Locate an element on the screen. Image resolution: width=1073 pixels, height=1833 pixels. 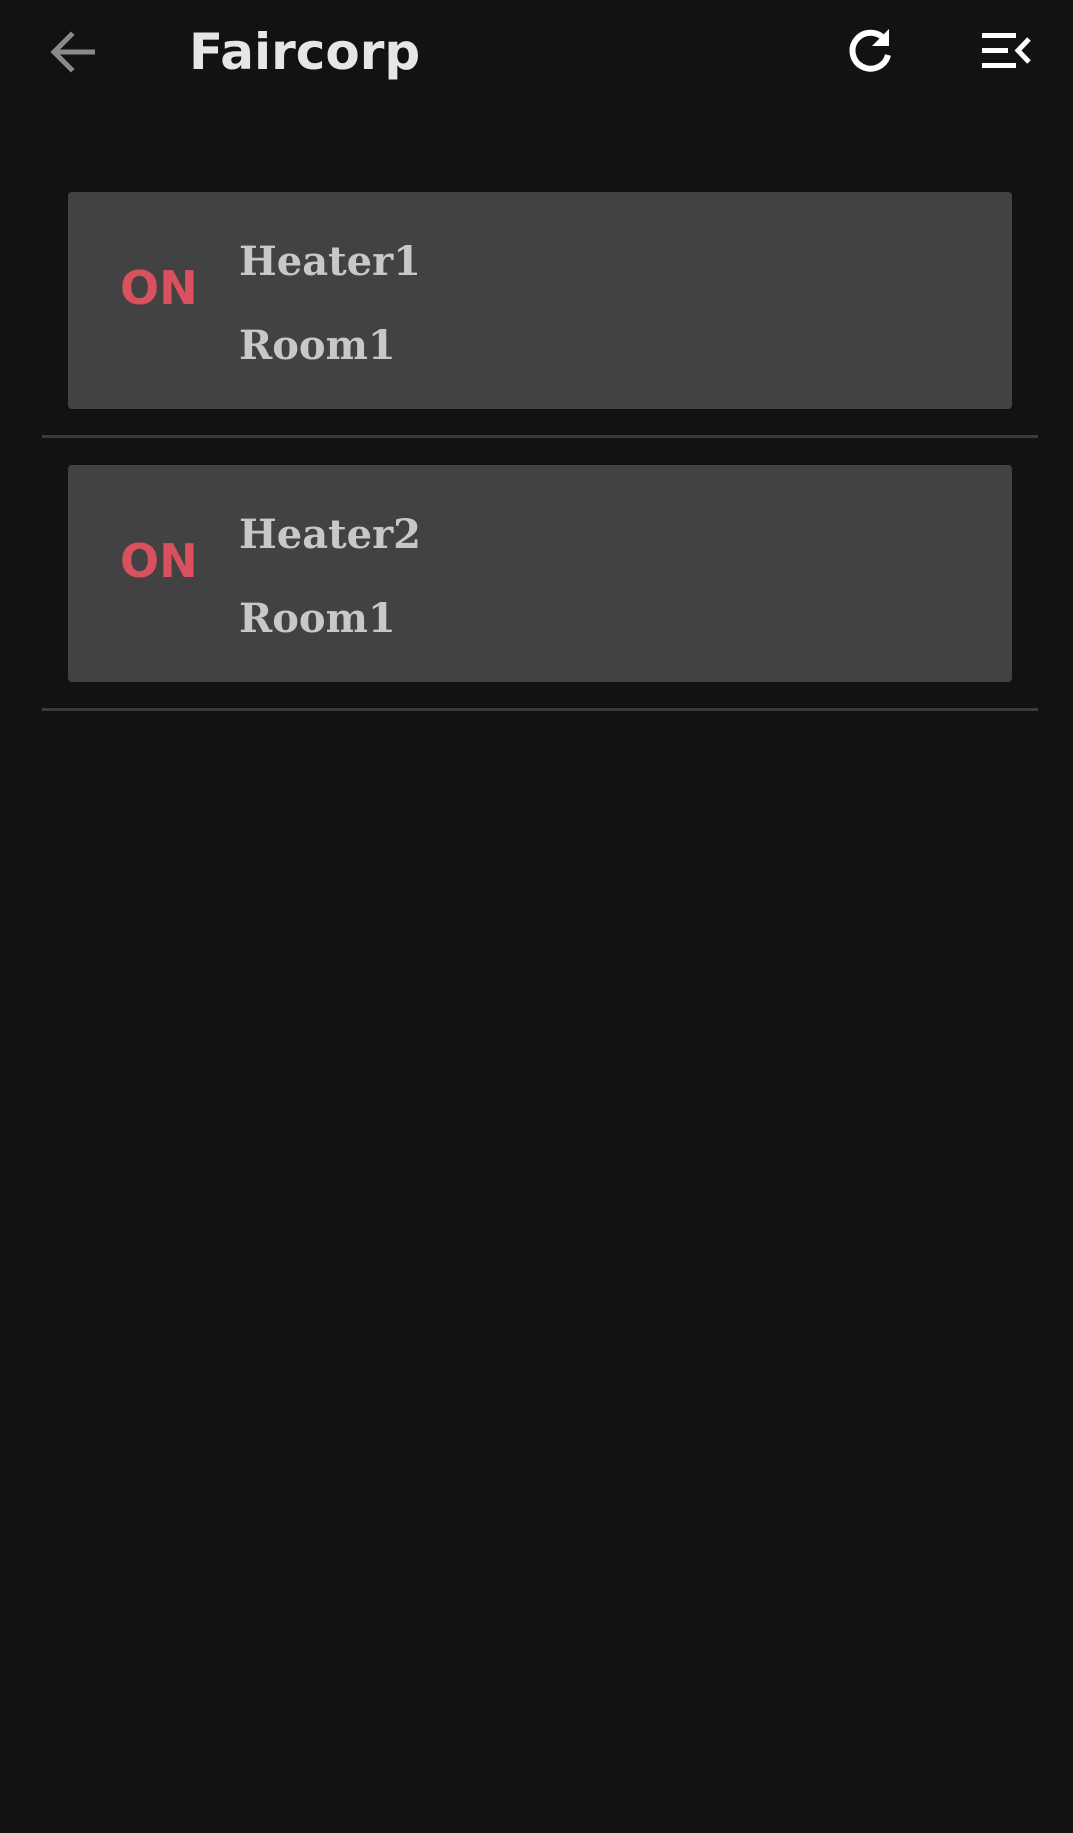
app-bar: Faircorp is located at coordinates (536, 52).